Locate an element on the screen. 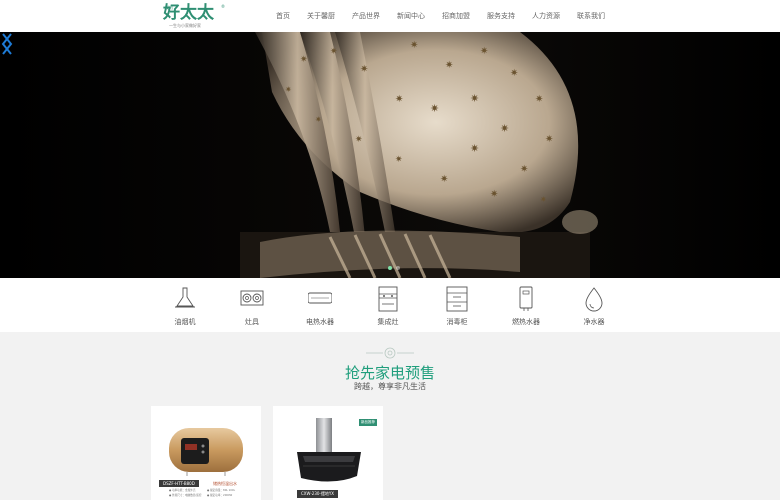  product-card-range-hood: 新品推荐 CXW-230-摆地YX is located at coordinates (328, 453).